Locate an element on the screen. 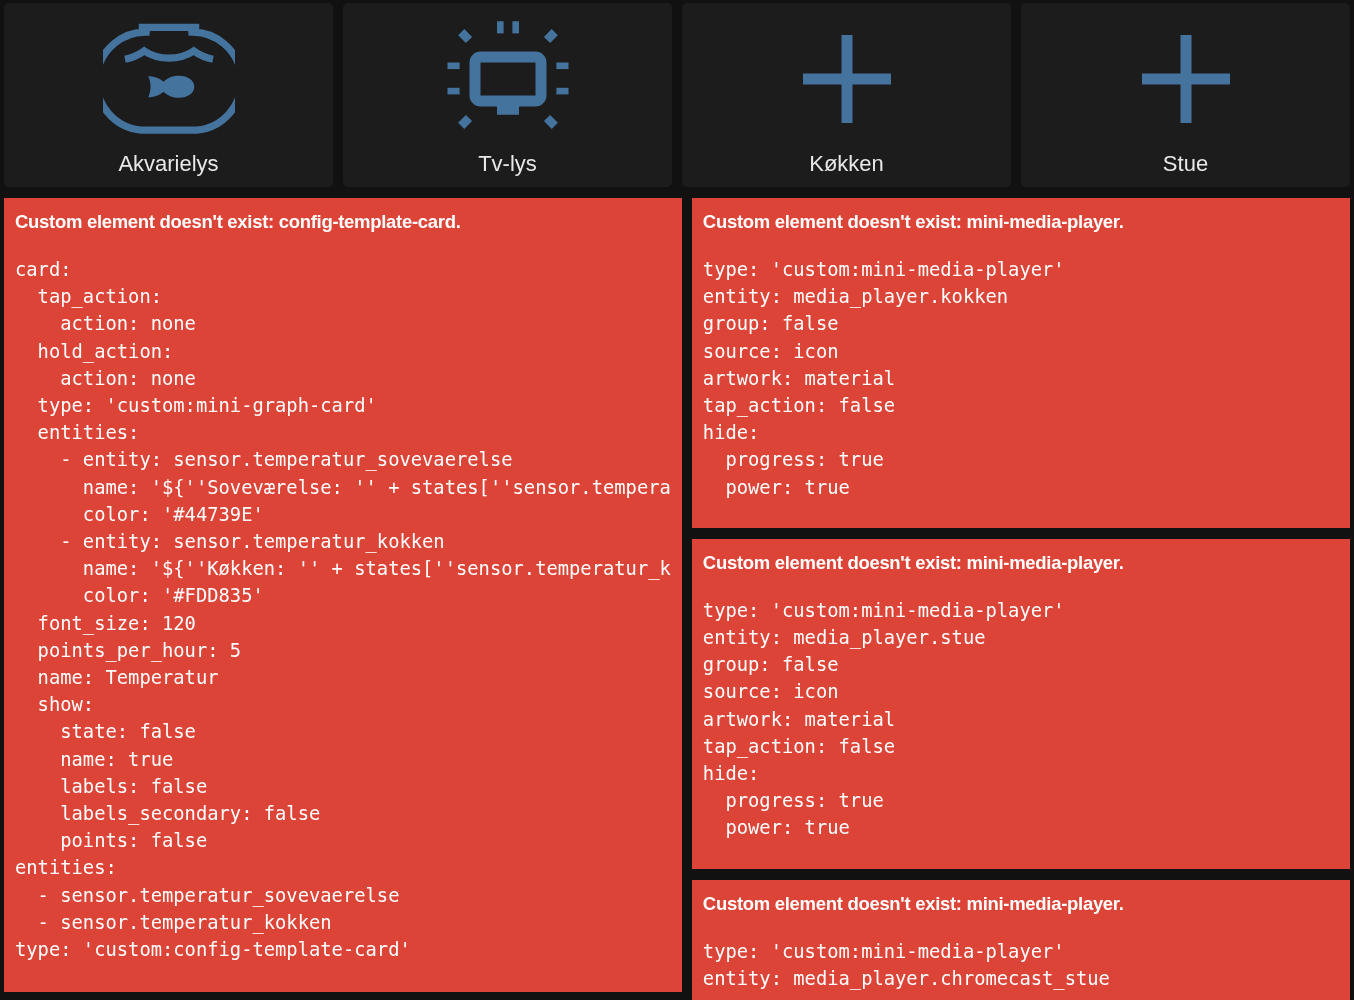  code-line: card: is located at coordinates (44, 270).